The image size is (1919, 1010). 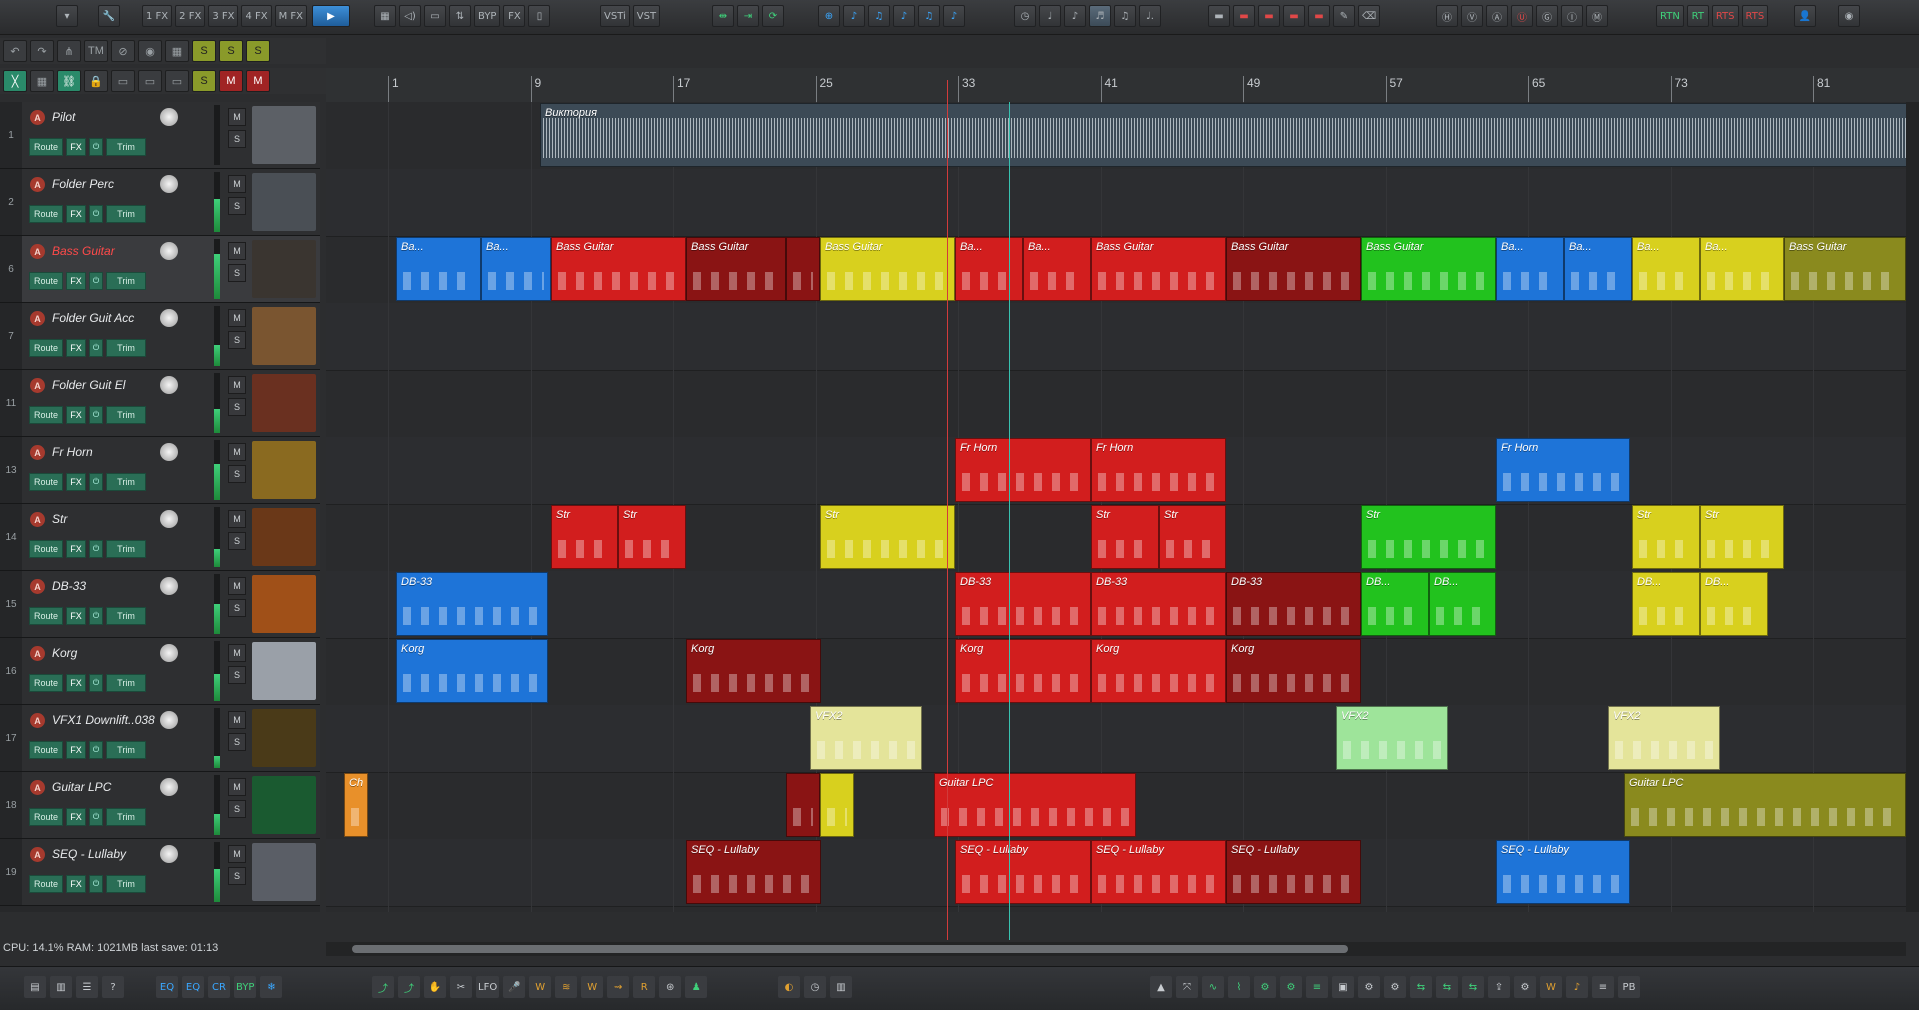 What do you see at coordinates (1023, 470) in the screenshot?
I see `clip: Fr Horn` at bounding box center [1023, 470].